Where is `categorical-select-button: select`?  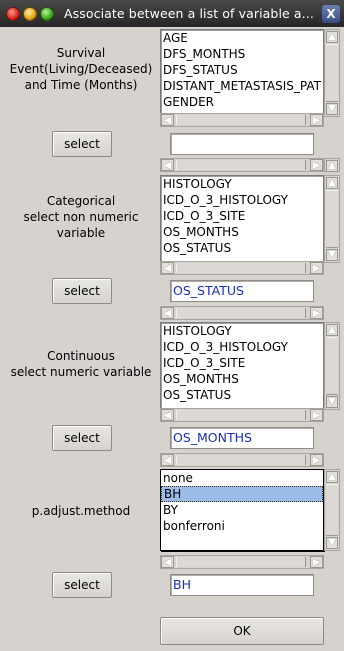 categorical-select-button: select is located at coordinates (82, 291).